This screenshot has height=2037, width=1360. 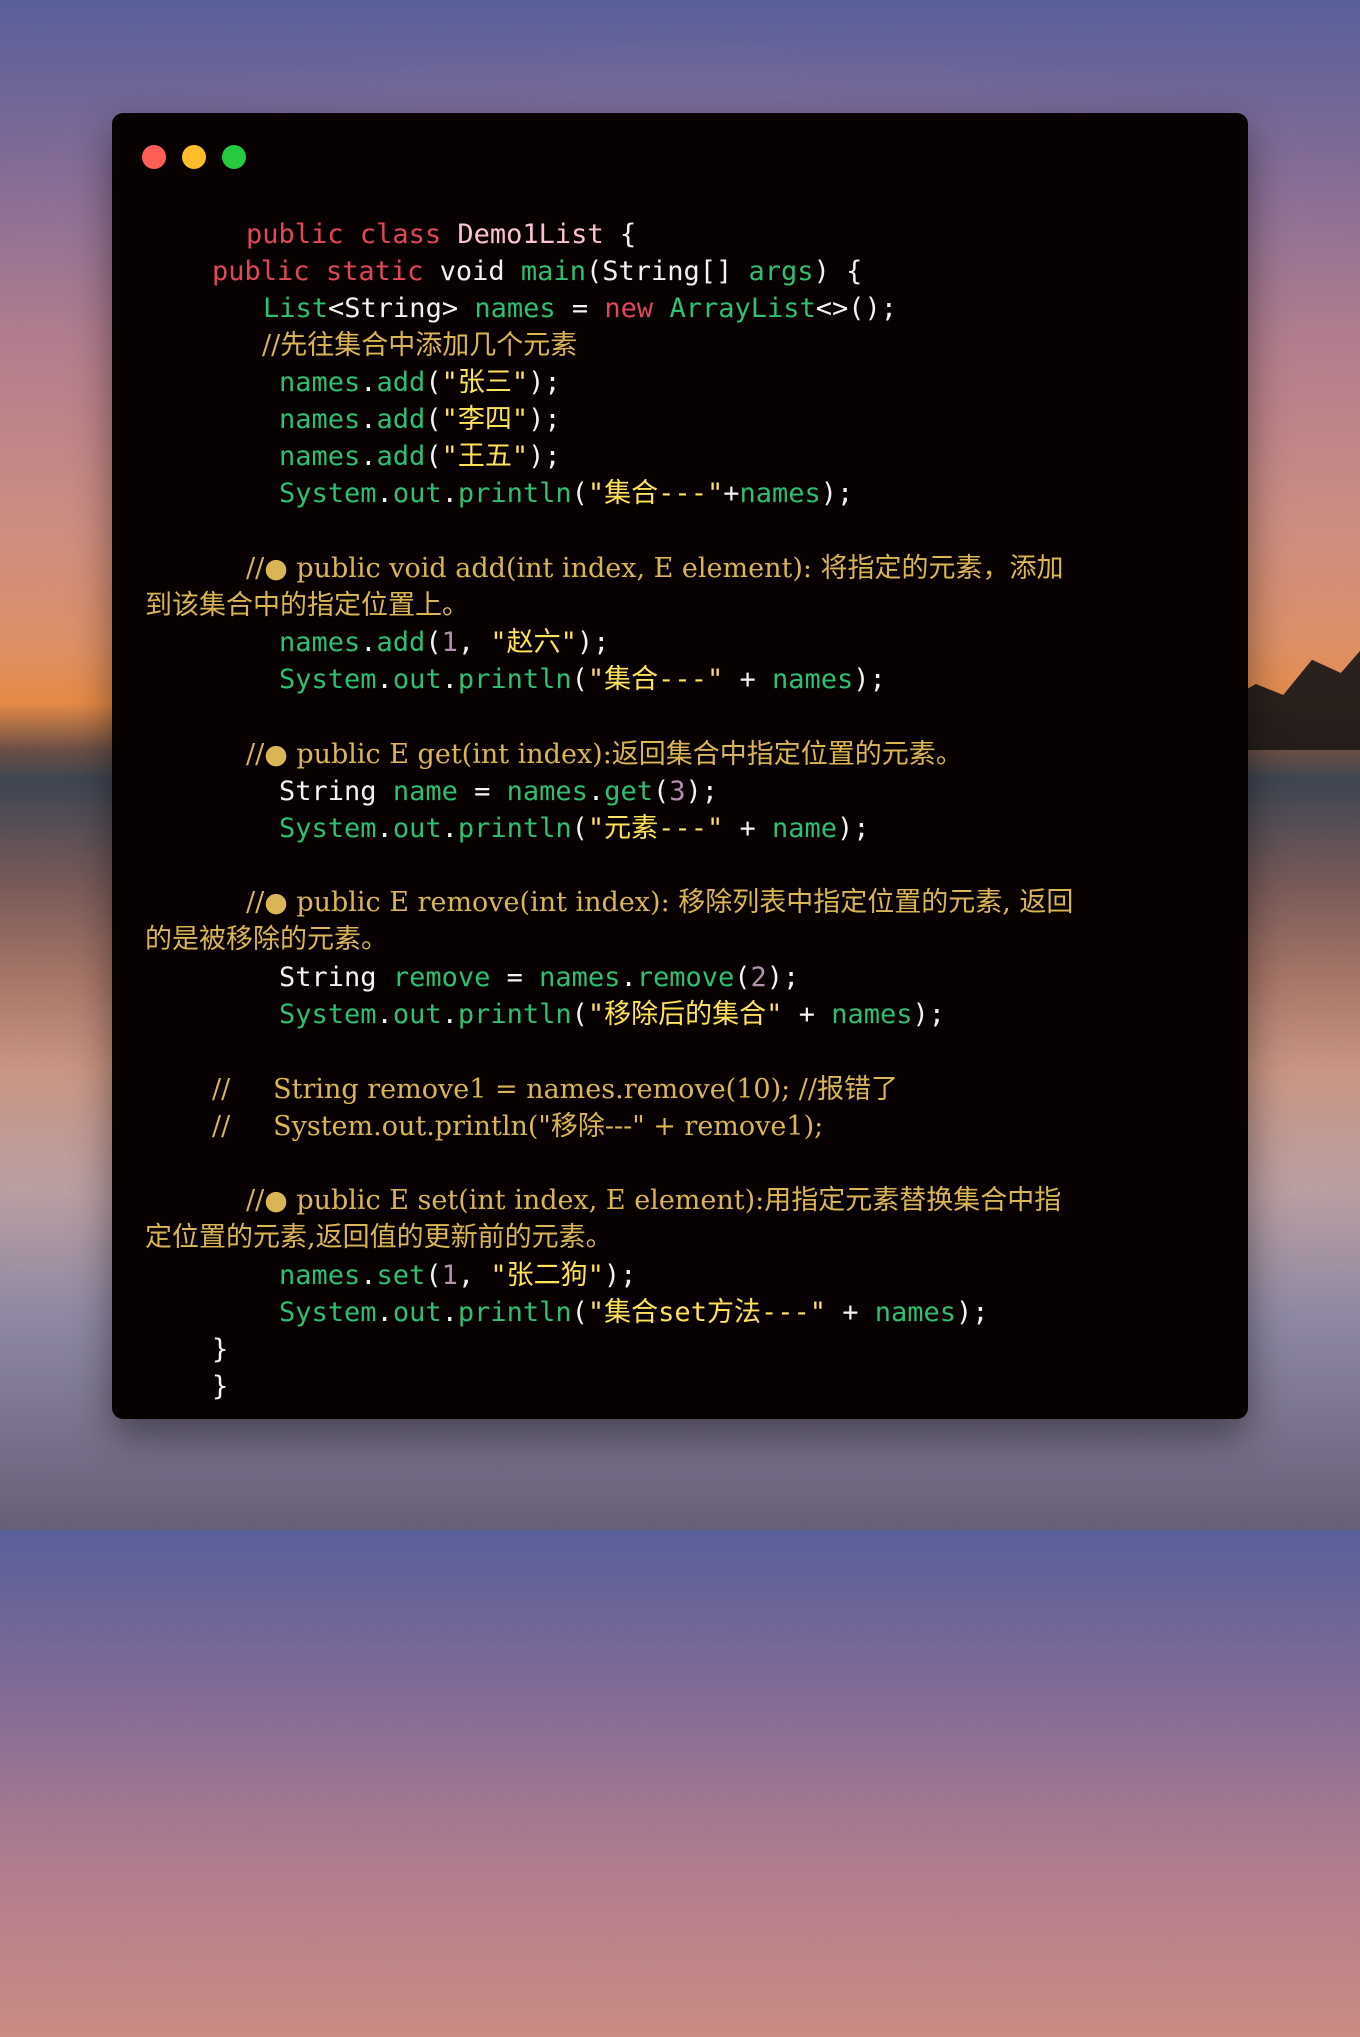 I want to click on number-literal: 1, so click(x=449, y=1275).